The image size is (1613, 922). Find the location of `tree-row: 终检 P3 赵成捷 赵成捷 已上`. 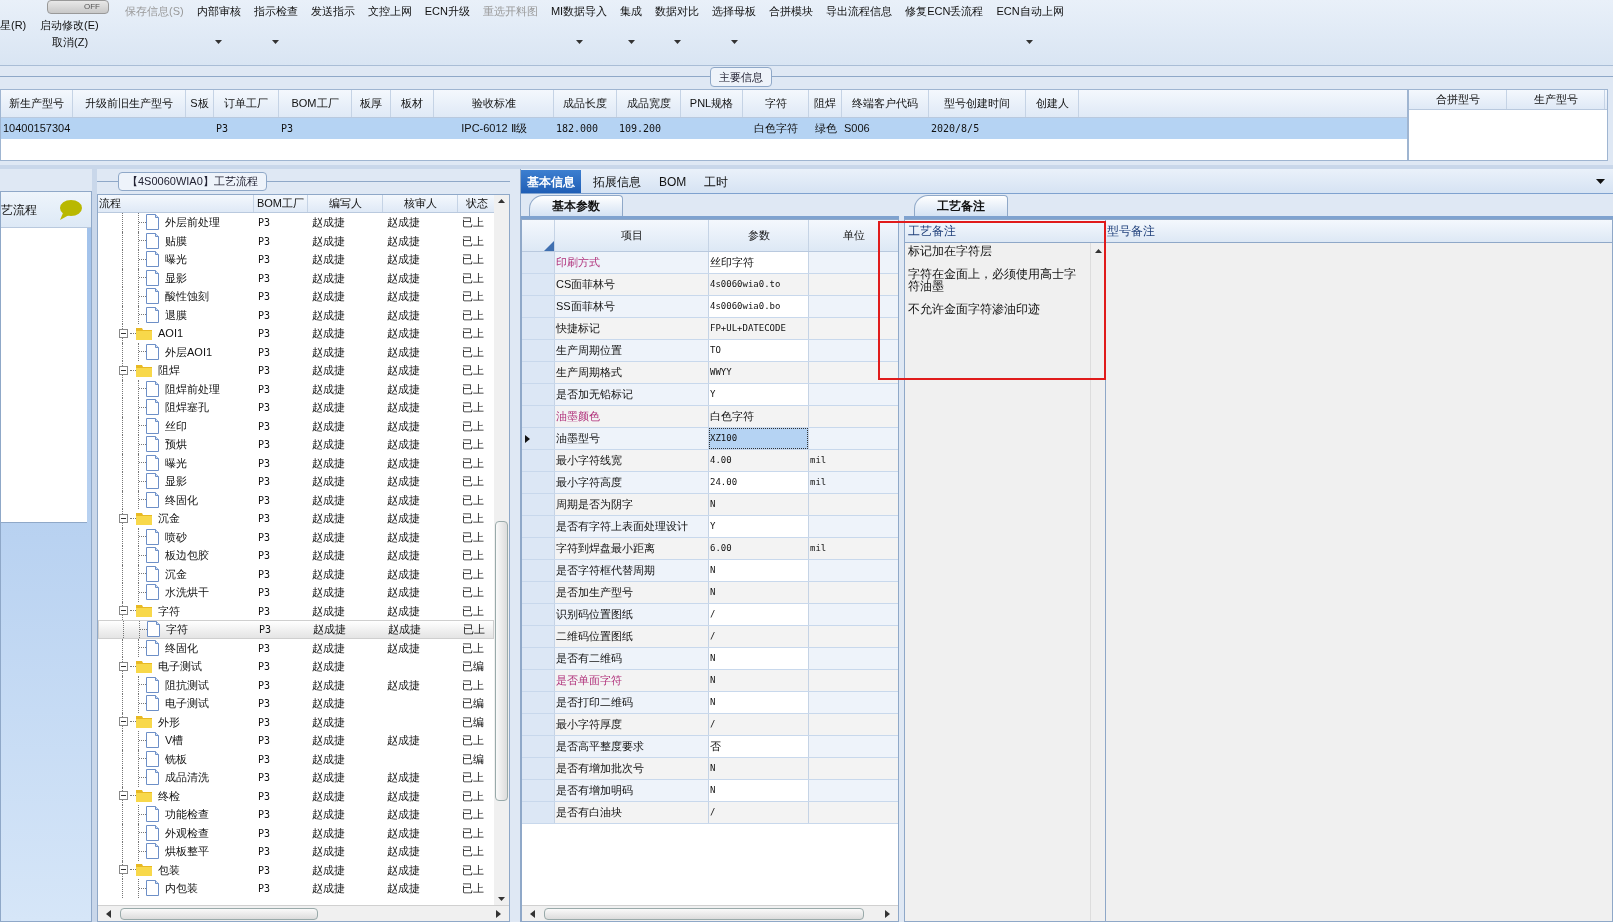

tree-row: 终检 P3 赵成捷 赵成捷 已上 is located at coordinates (296, 795).